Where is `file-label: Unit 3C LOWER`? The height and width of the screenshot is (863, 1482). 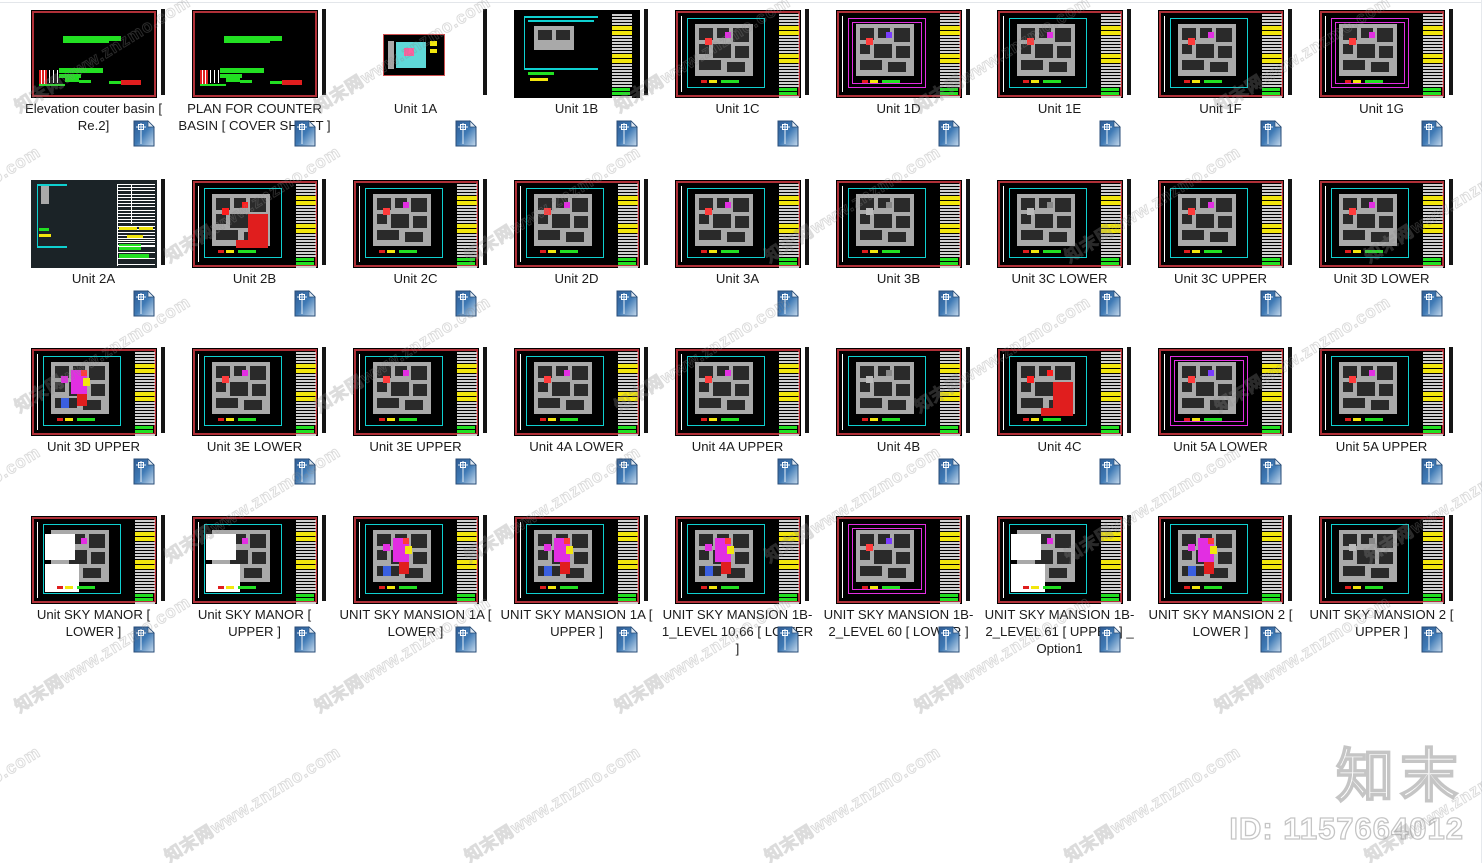
file-label: Unit 3C LOWER is located at coordinates (1059, 278).